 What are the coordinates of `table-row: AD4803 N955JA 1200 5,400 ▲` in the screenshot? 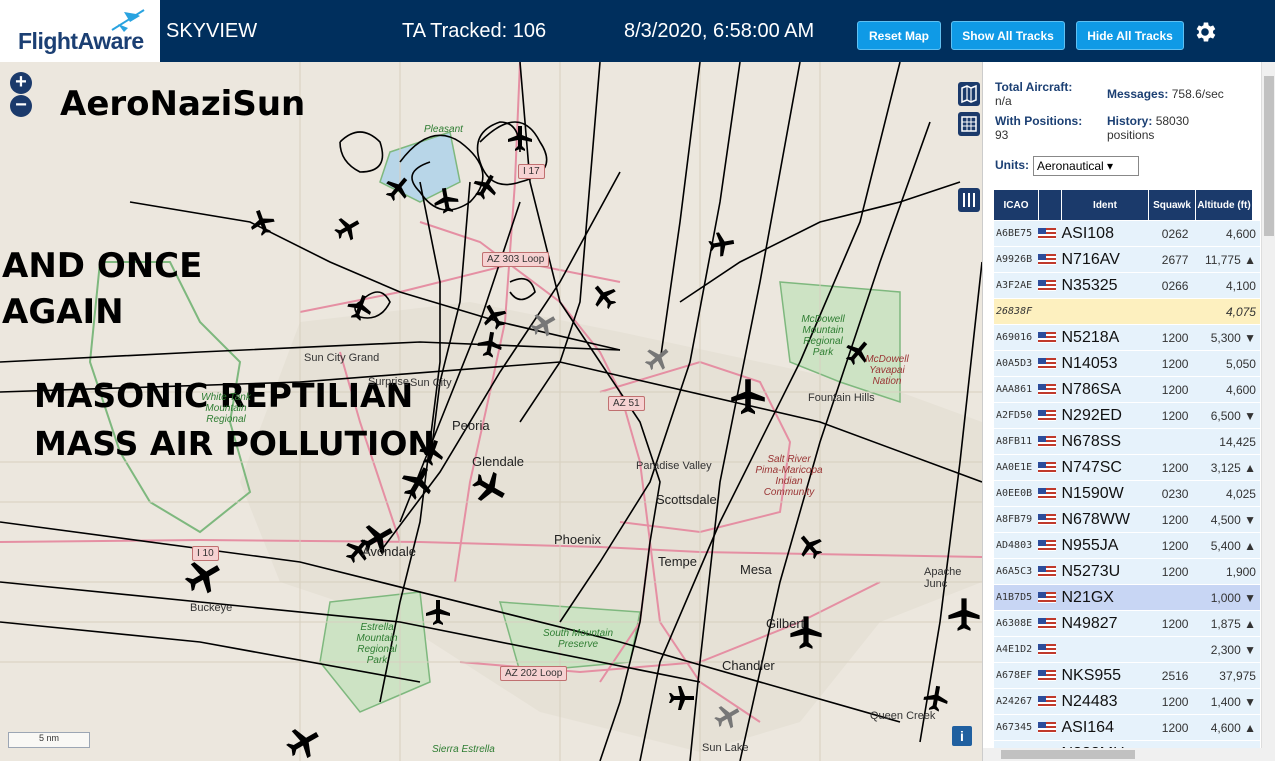 It's located at (1127, 546).